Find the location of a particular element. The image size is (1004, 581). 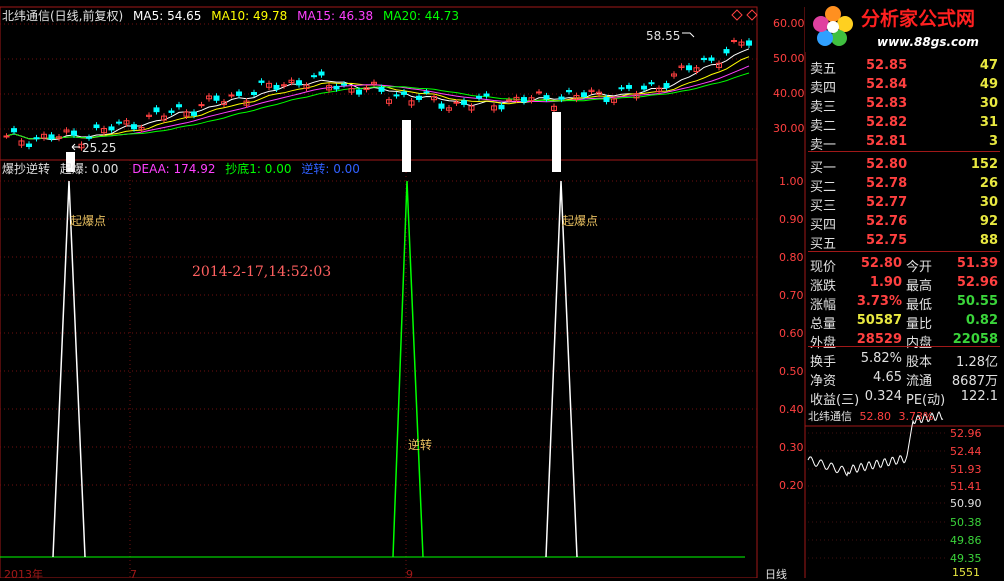

order-price: 52.75 is located at coordinates (887, 240).